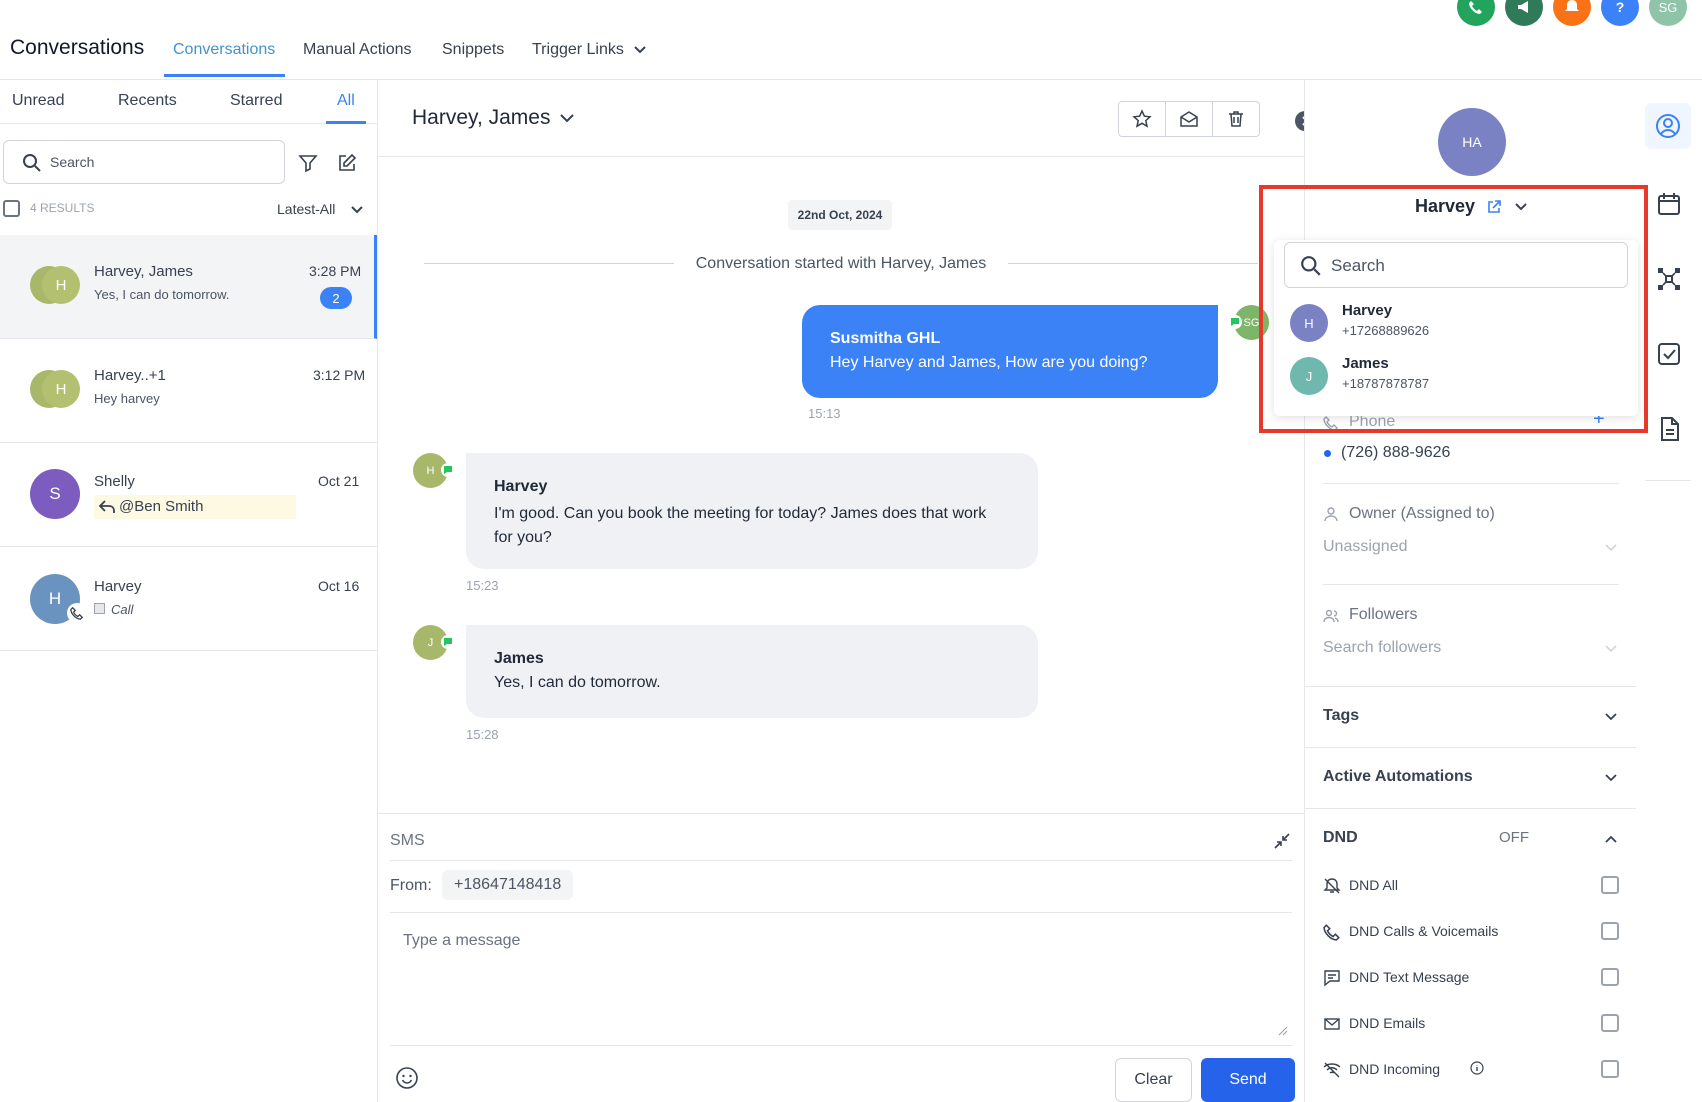 The image size is (1702, 1102). What do you see at coordinates (1668, 126) in the screenshot?
I see `contact-tab-button` at bounding box center [1668, 126].